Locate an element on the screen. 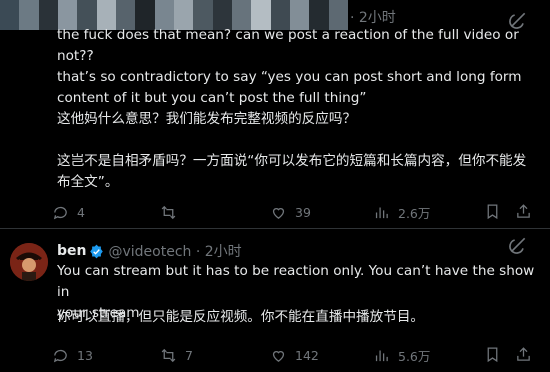 This screenshot has width=550, height=372. like-button: 39 is located at coordinates (321, 212).